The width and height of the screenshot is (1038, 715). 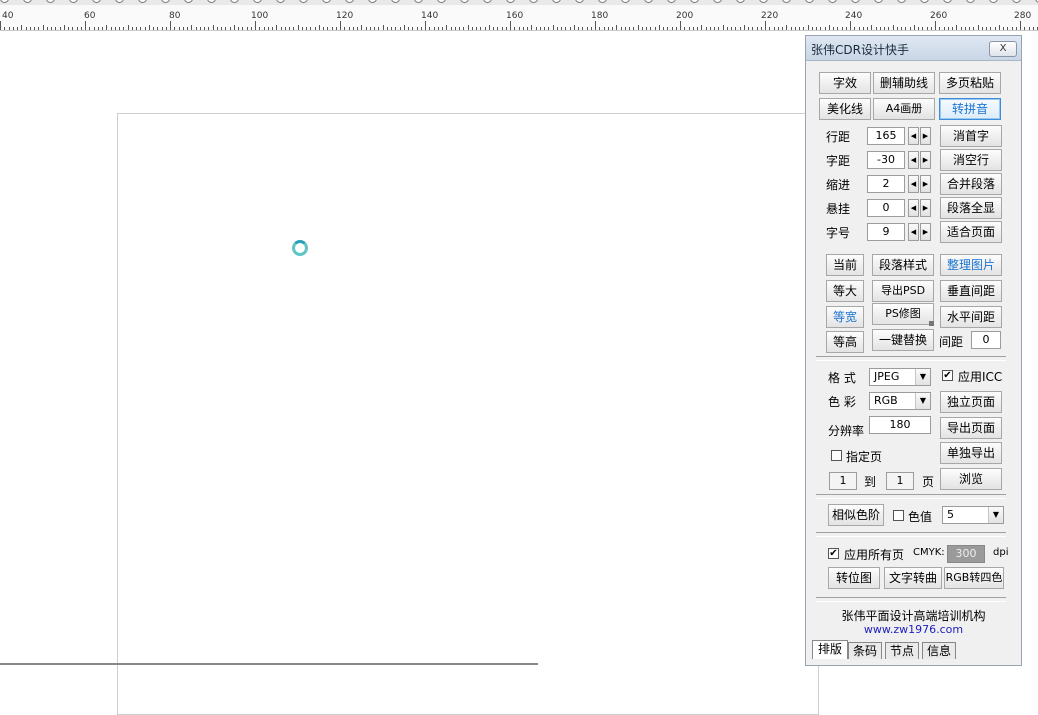 I want to click on word-effect-button: 字效, so click(x=845, y=83).